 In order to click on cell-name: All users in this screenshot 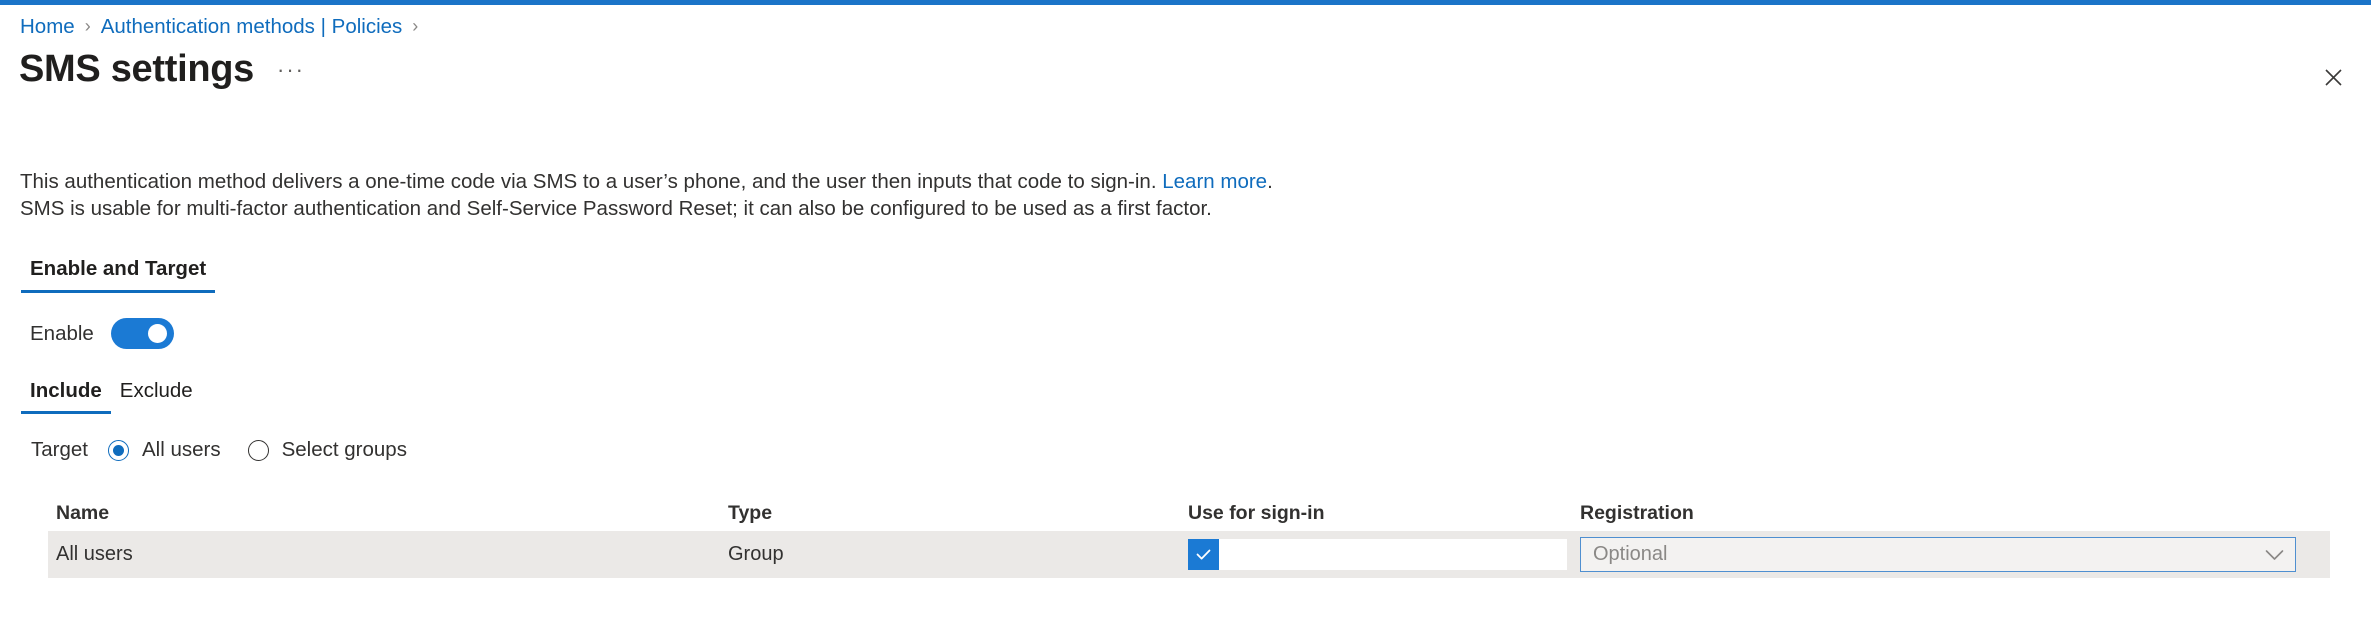, I will do `click(94, 554)`.